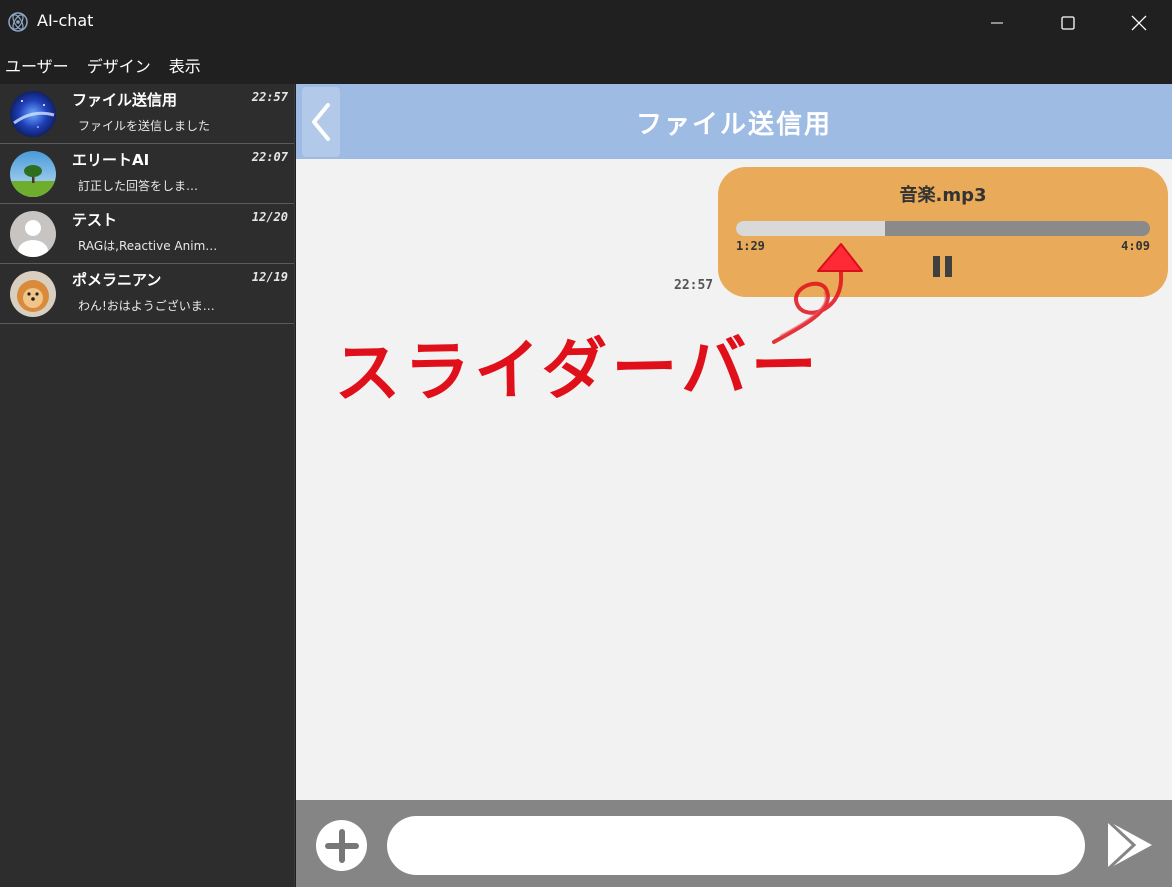 This screenshot has width=1172, height=887. What do you see at coordinates (33, 174) in the screenshot?
I see `tree-field-avatar` at bounding box center [33, 174].